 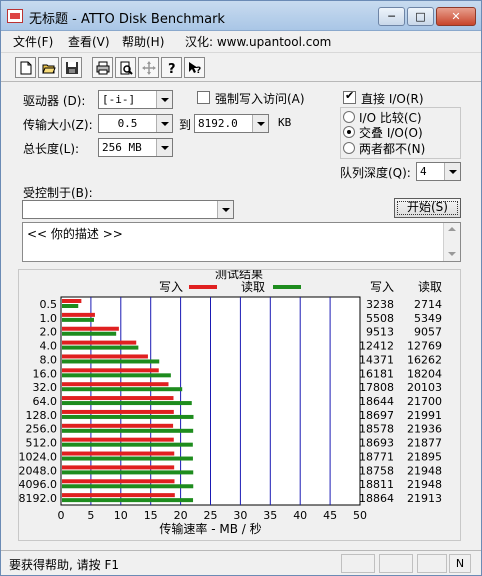 What do you see at coordinates (171, 287) in the screenshot?
I see `legend-write-label: 写入` at bounding box center [171, 287].